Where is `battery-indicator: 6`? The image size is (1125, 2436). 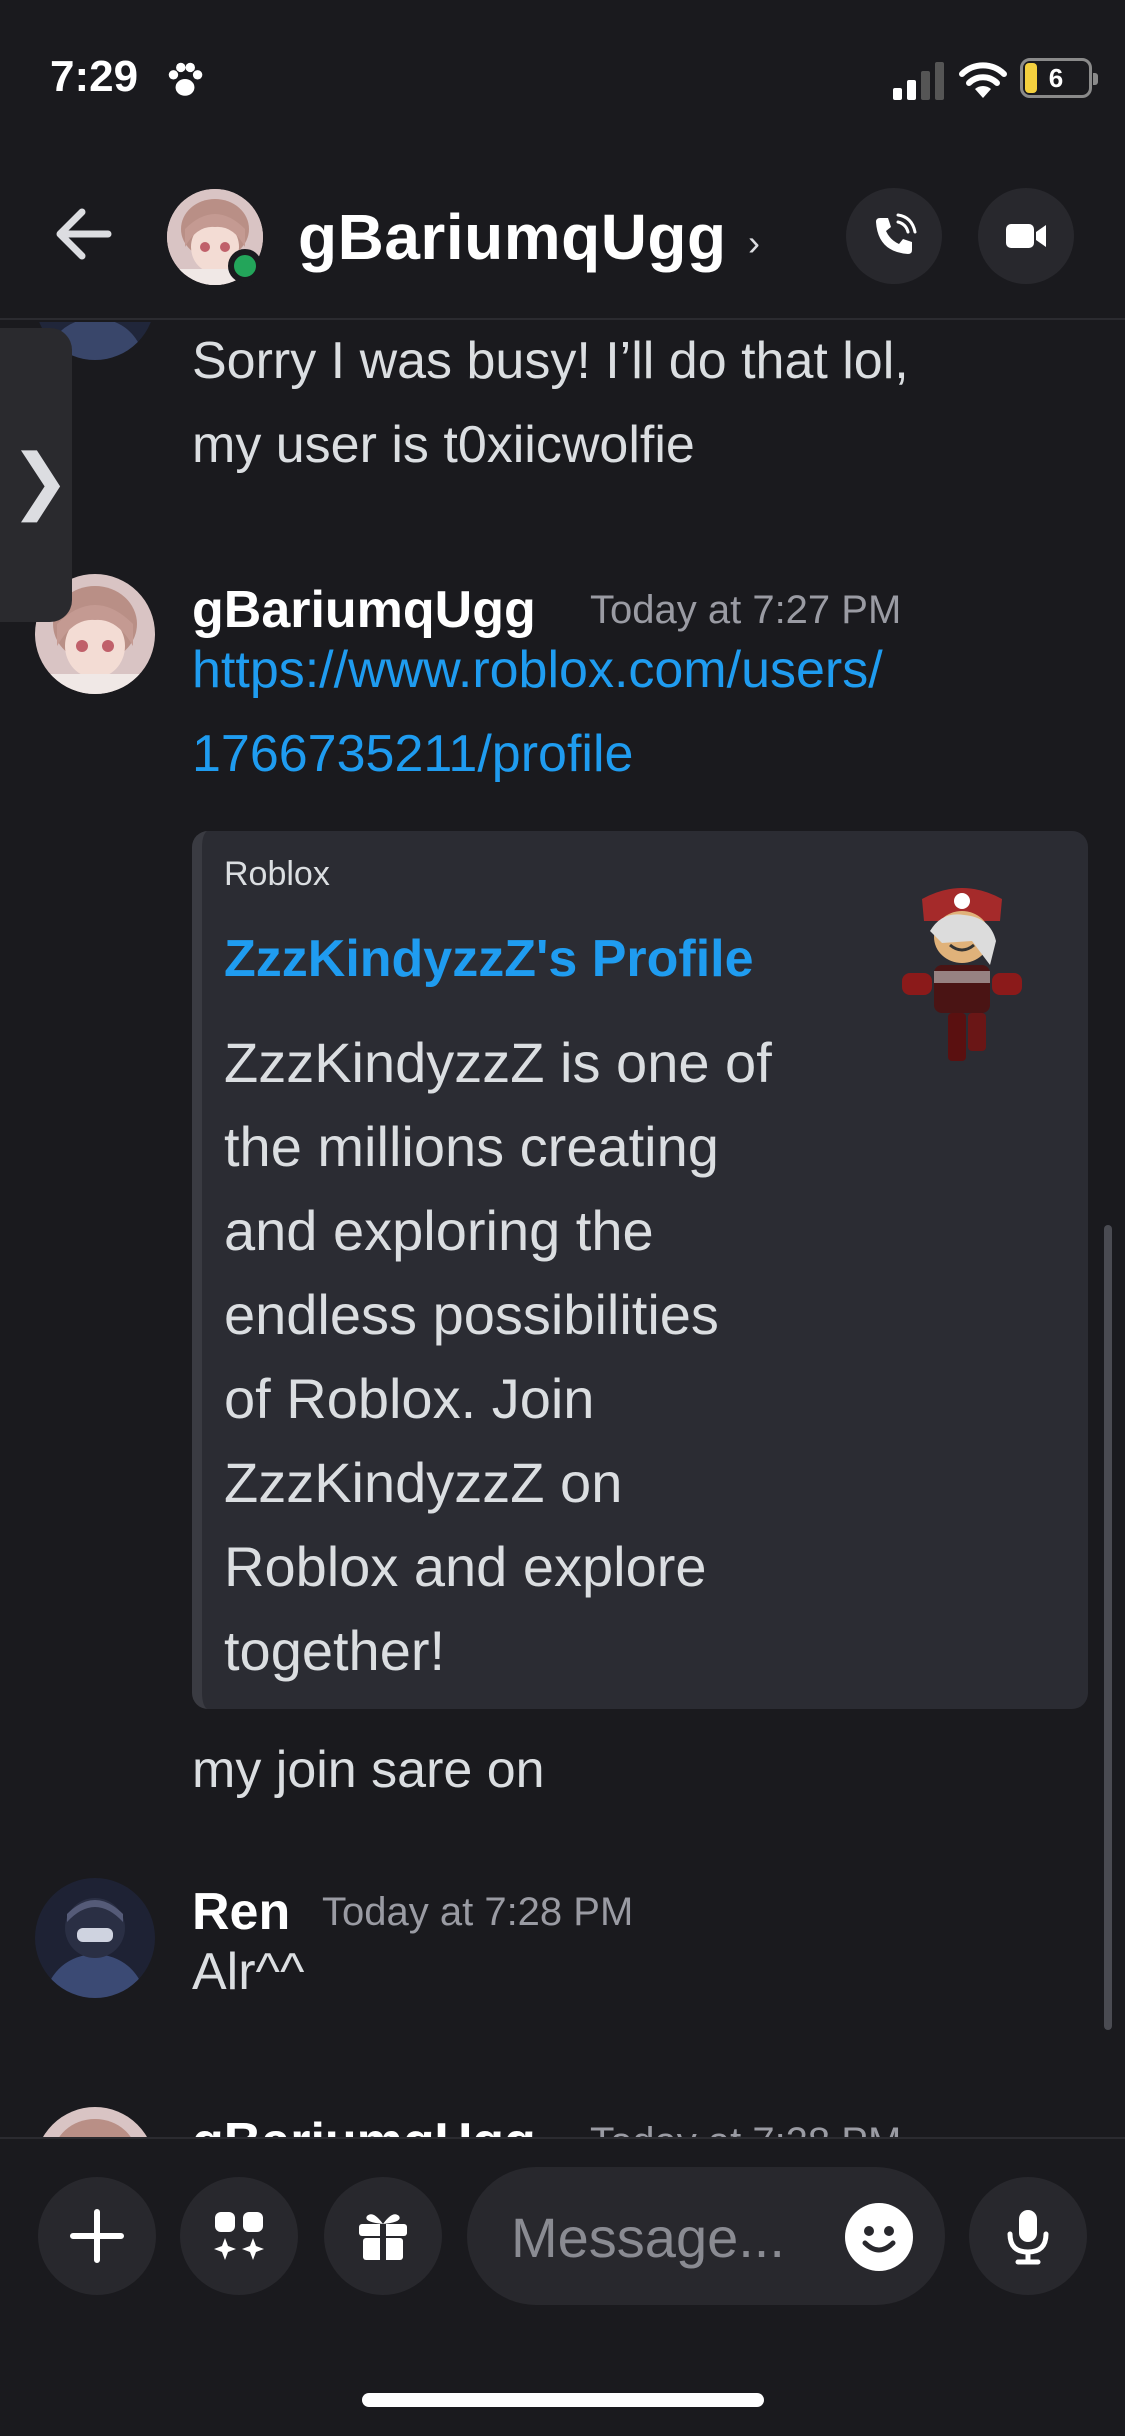 battery-indicator: 6 is located at coordinates (1059, 78).